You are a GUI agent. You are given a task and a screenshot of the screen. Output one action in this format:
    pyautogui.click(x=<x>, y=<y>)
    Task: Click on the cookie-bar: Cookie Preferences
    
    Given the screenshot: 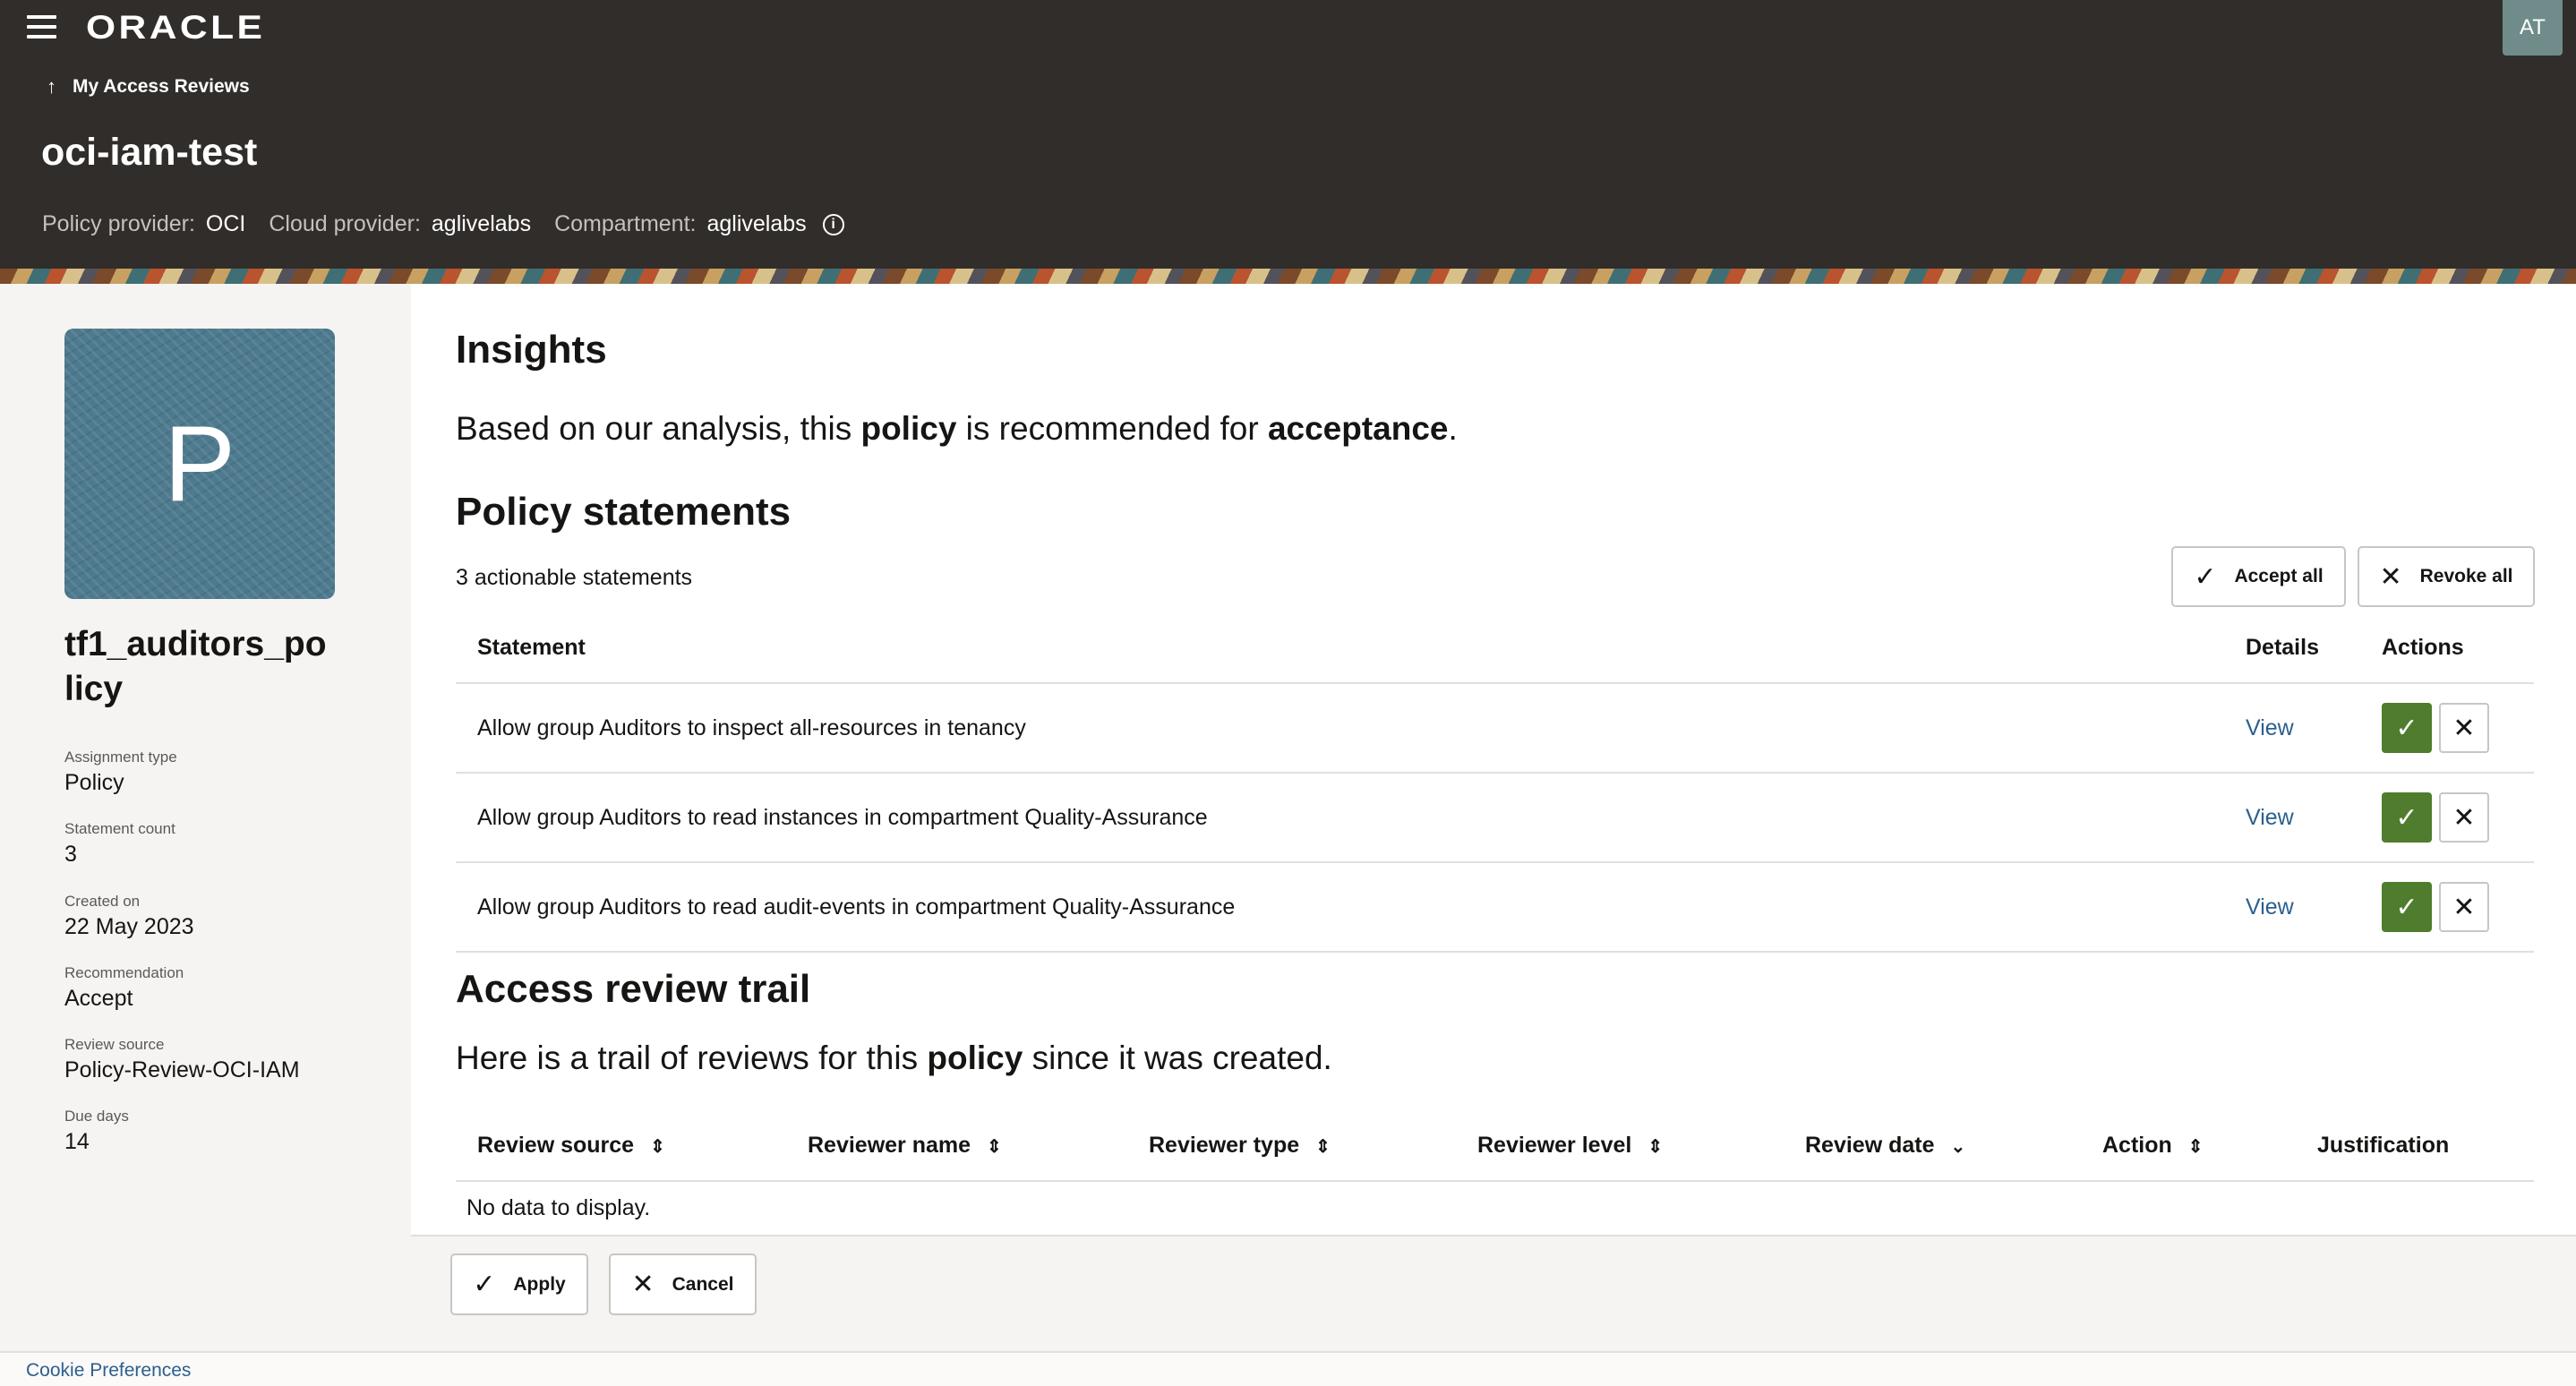 What is the action you would take?
    pyautogui.click(x=1288, y=1368)
    